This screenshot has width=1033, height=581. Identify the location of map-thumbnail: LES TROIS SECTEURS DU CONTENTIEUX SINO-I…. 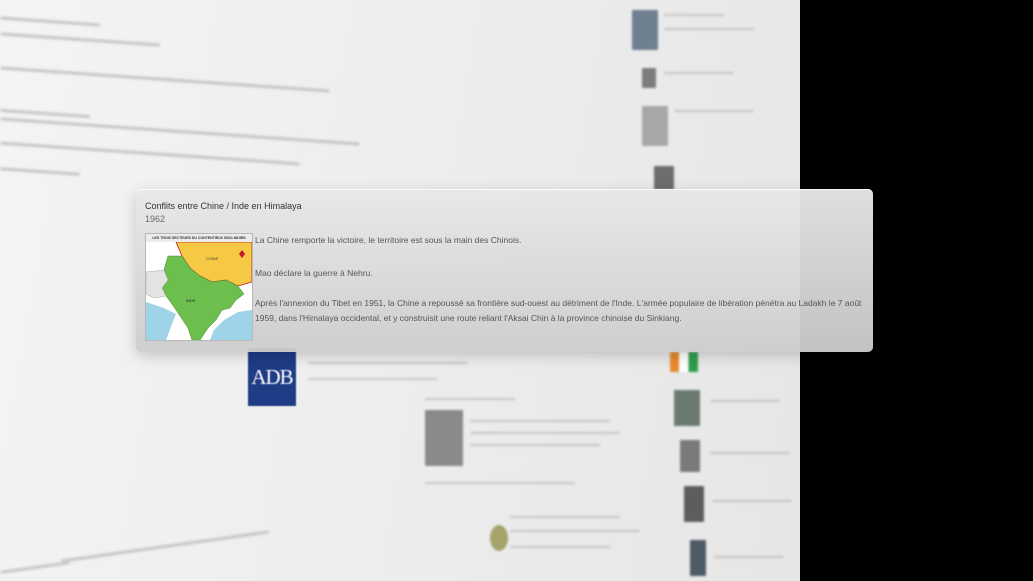
(199, 287).